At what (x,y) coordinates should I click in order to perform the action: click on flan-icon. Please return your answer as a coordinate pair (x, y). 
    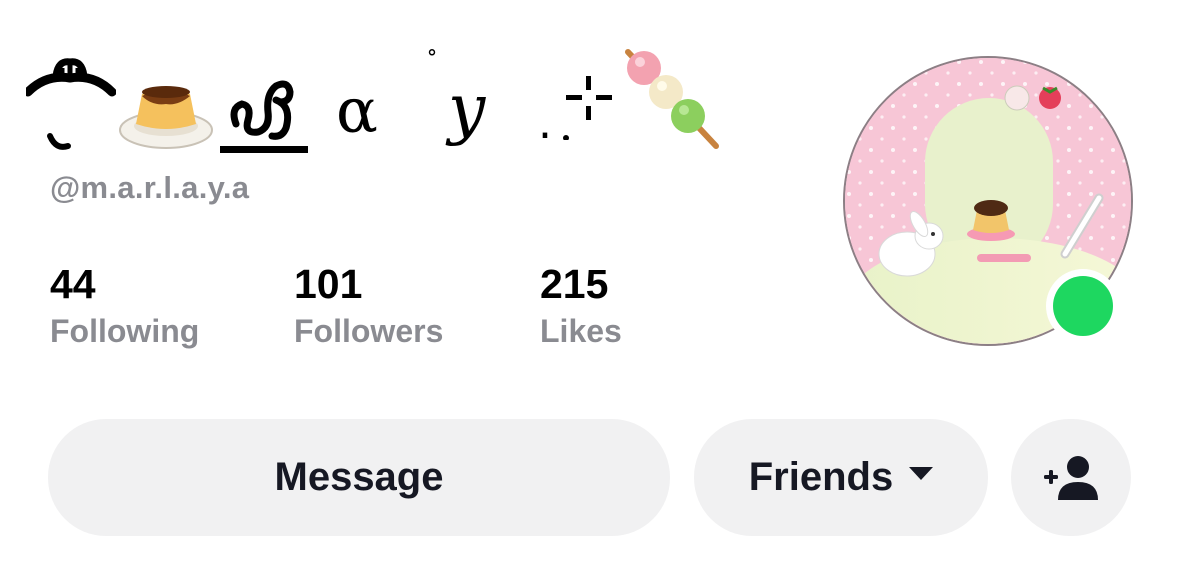
    Looking at the image, I should click on (166, 117).